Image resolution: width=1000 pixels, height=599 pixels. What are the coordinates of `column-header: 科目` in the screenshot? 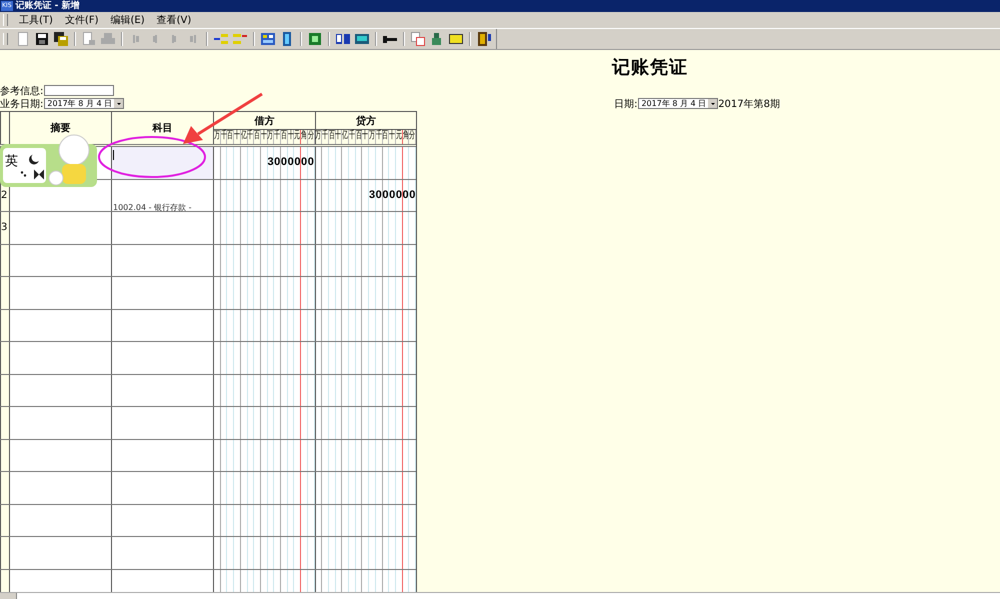 It's located at (162, 128).